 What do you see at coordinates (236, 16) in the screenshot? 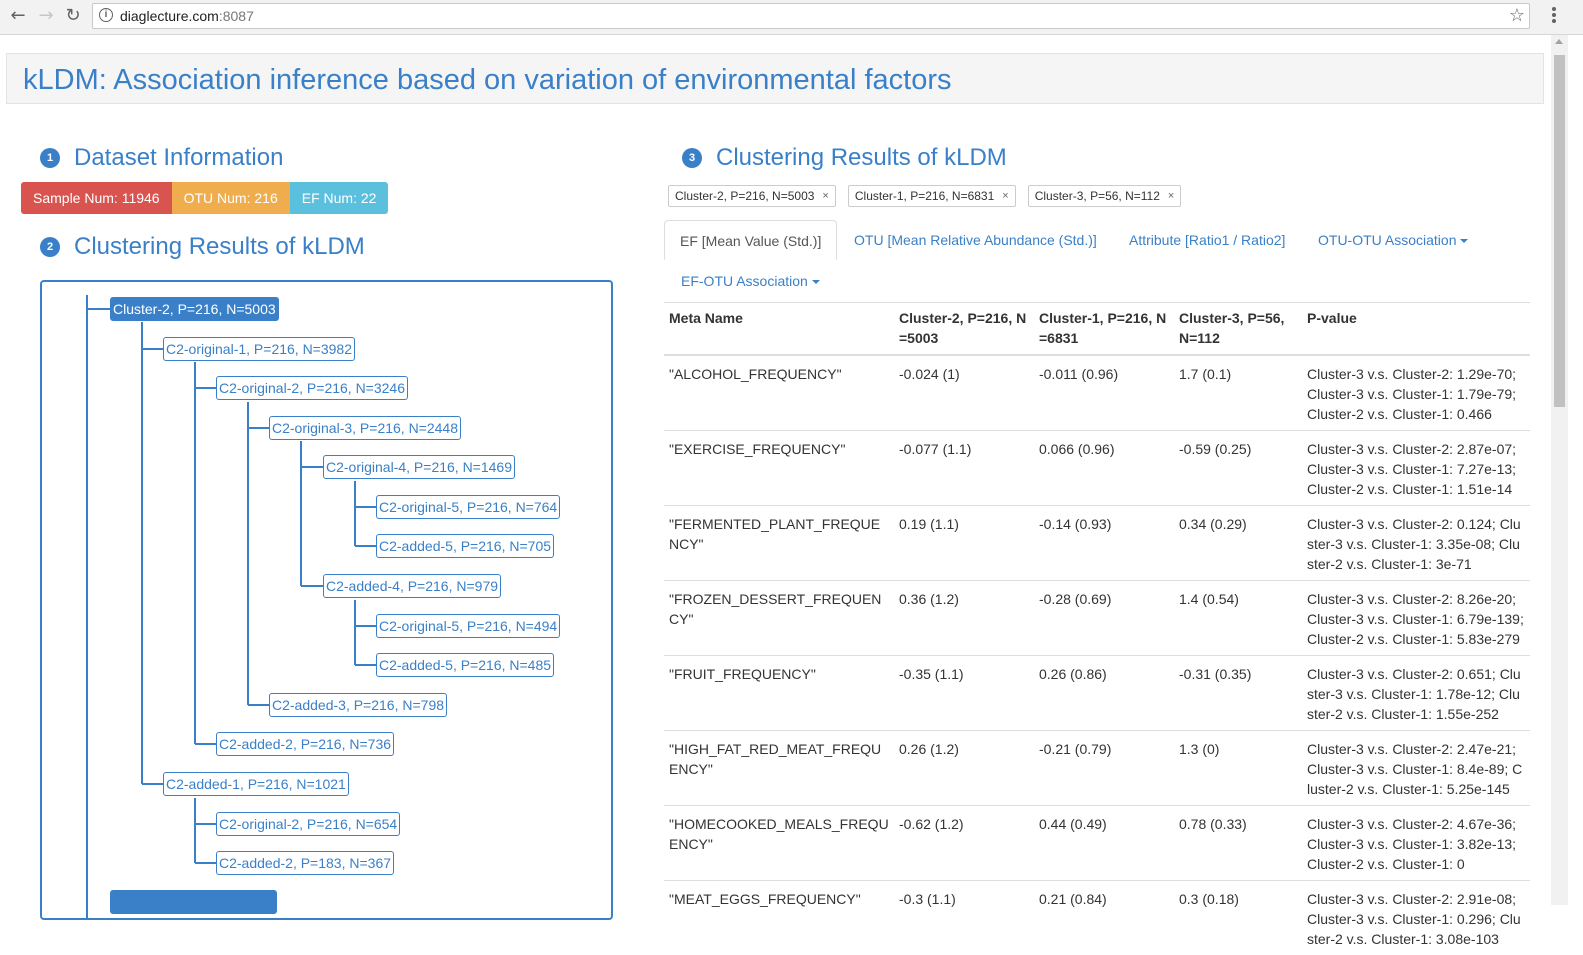
I see `url-port: :8087` at bounding box center [236, 16].